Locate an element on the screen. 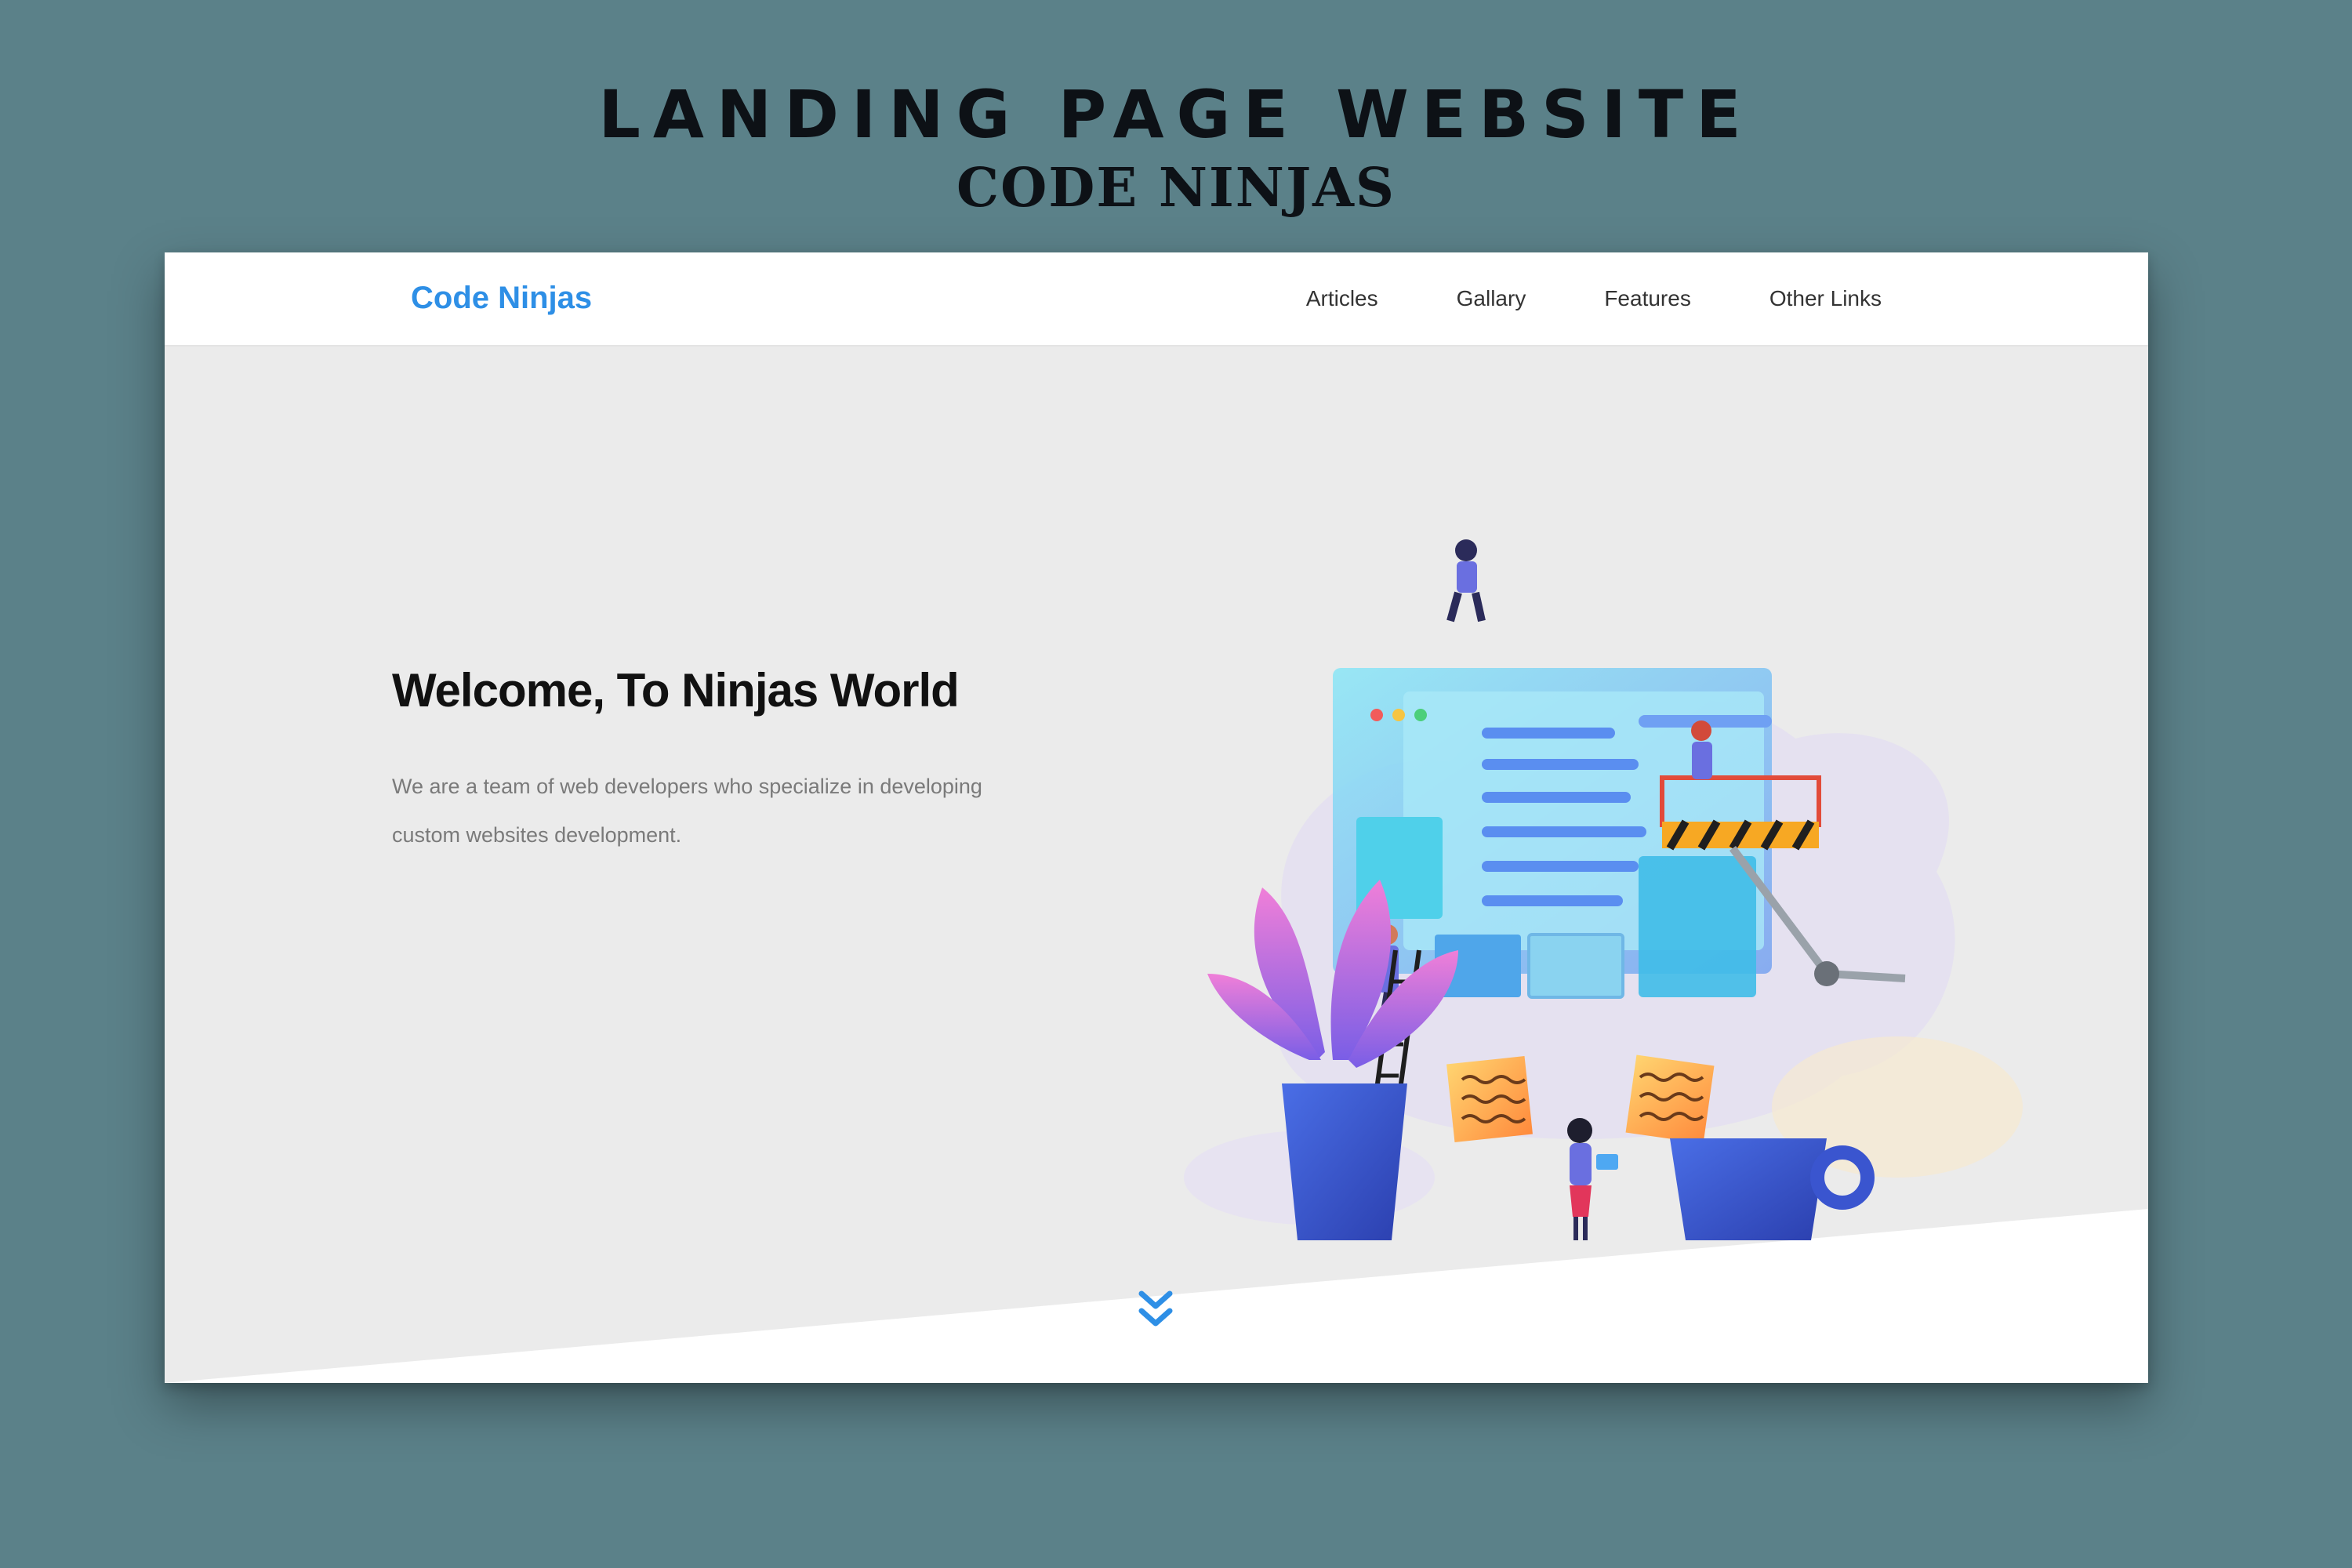 The width and height of the screenshot is (2352, 1568). nav-links: Articles Gallary Features Other Links is located at coordinates (1594, 298).